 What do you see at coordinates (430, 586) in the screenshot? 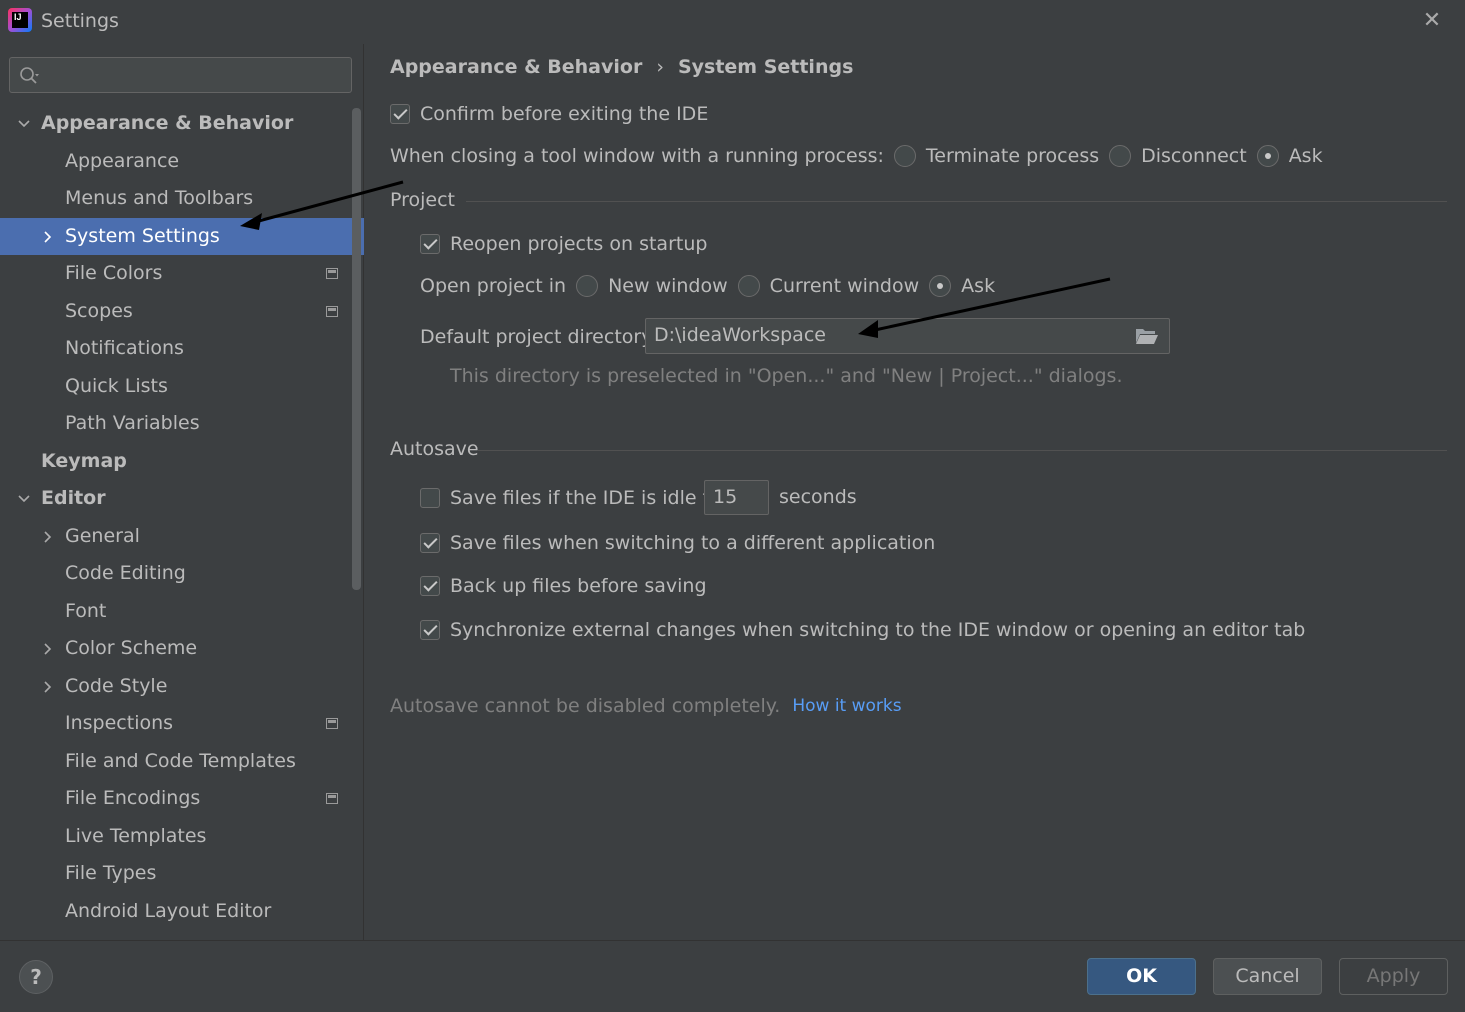
I see `backup-checkbox` at bounding box center [430, 586].